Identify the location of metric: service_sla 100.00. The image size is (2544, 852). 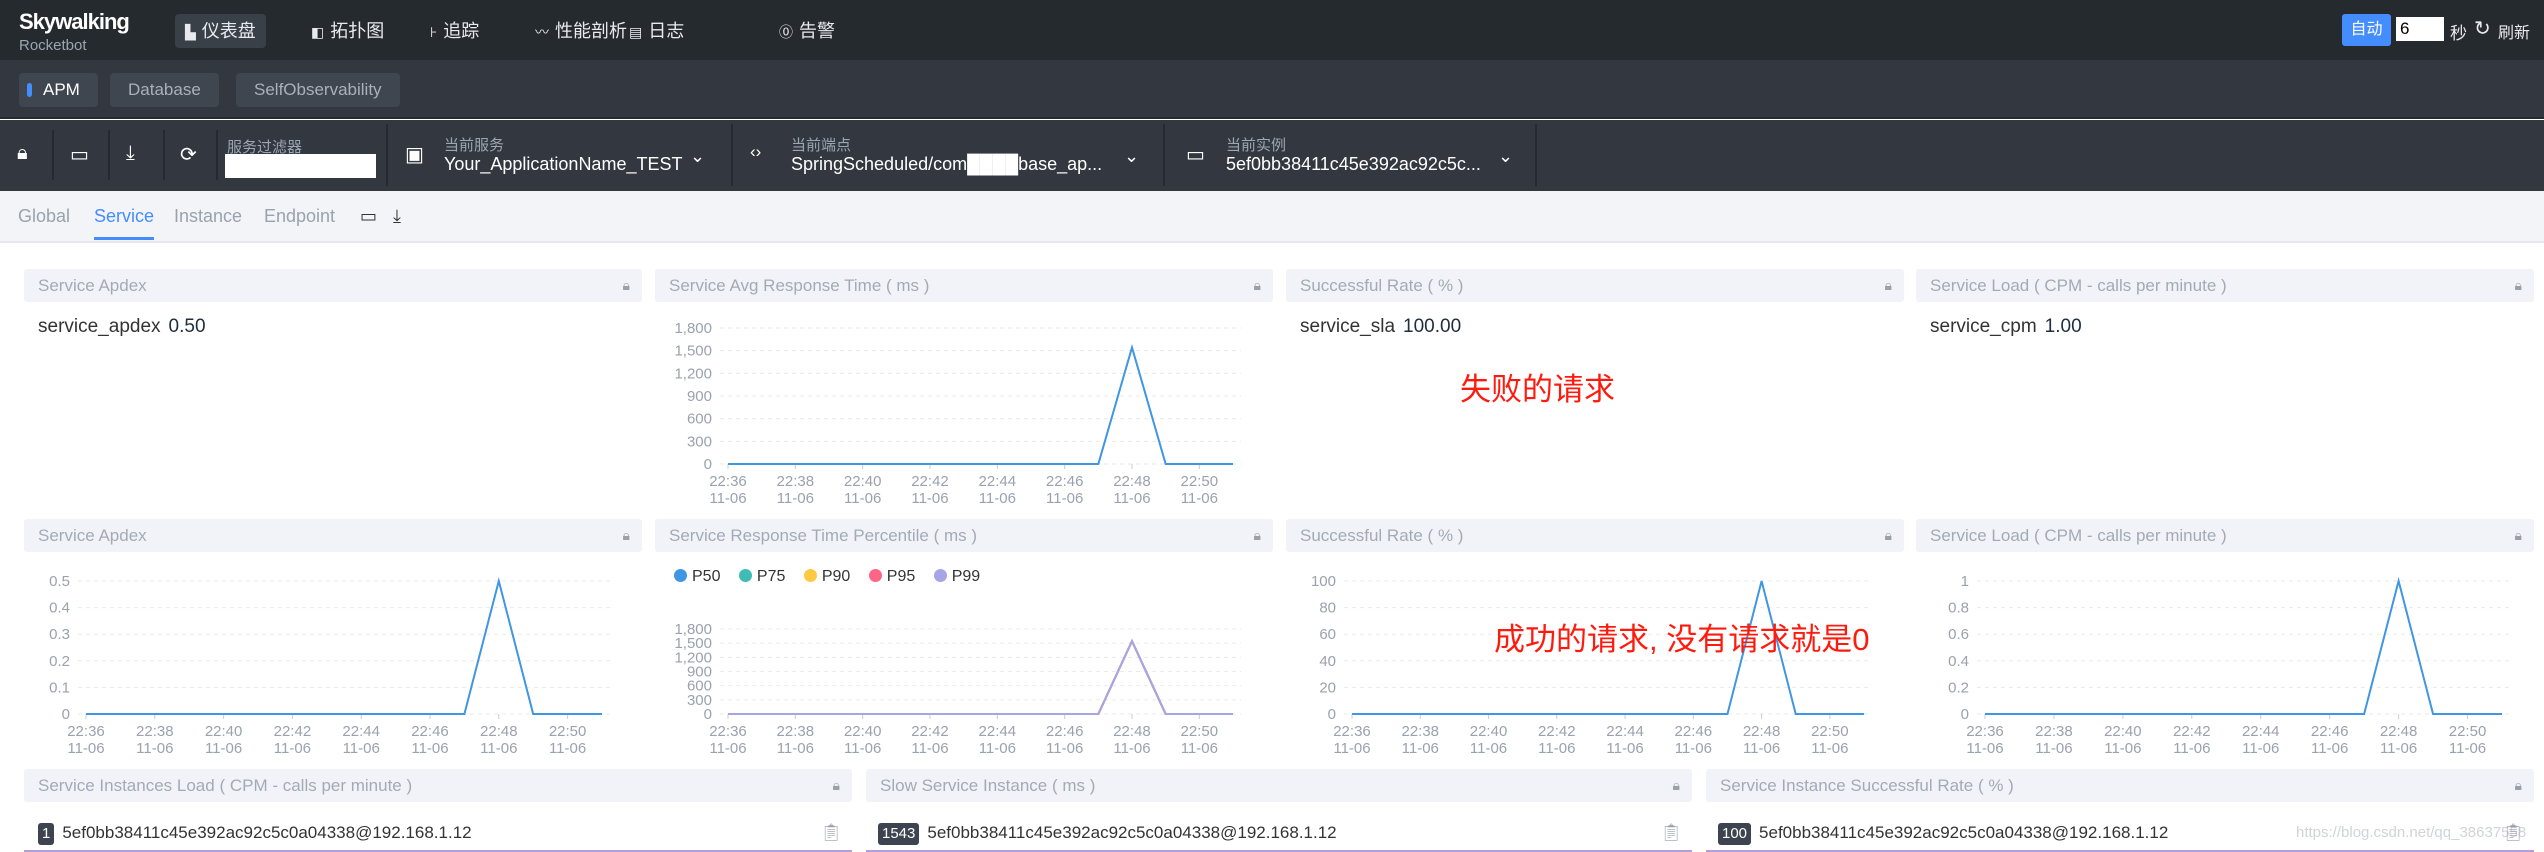
(1602, 327).